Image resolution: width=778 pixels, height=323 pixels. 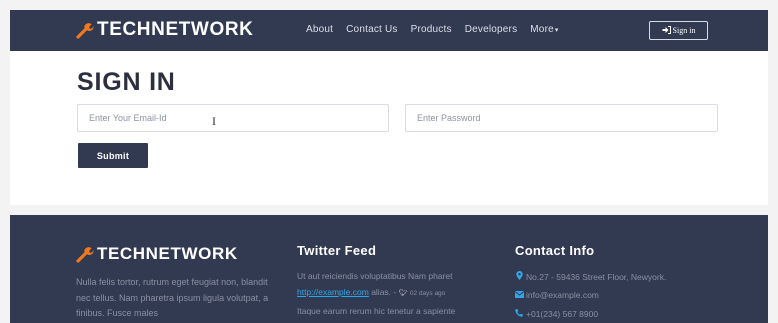 I want to click on nav-link-developers: Developers, so click(x=491, y=30).